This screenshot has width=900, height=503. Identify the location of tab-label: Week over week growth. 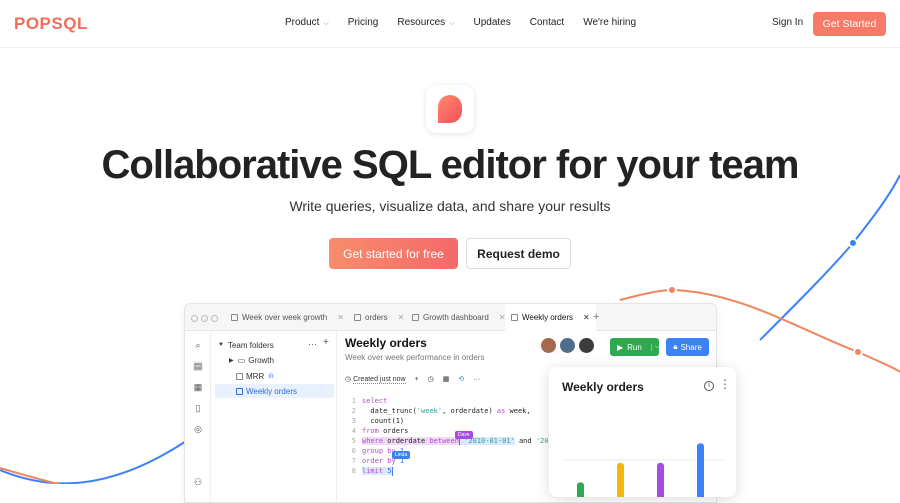
(285, 317).